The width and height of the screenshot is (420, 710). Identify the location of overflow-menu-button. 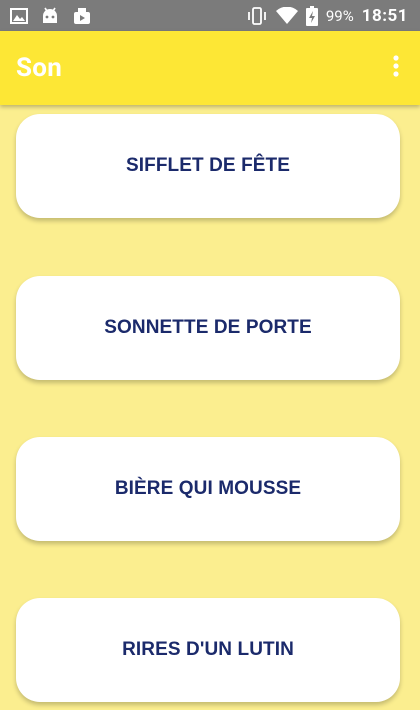
(396, 68).